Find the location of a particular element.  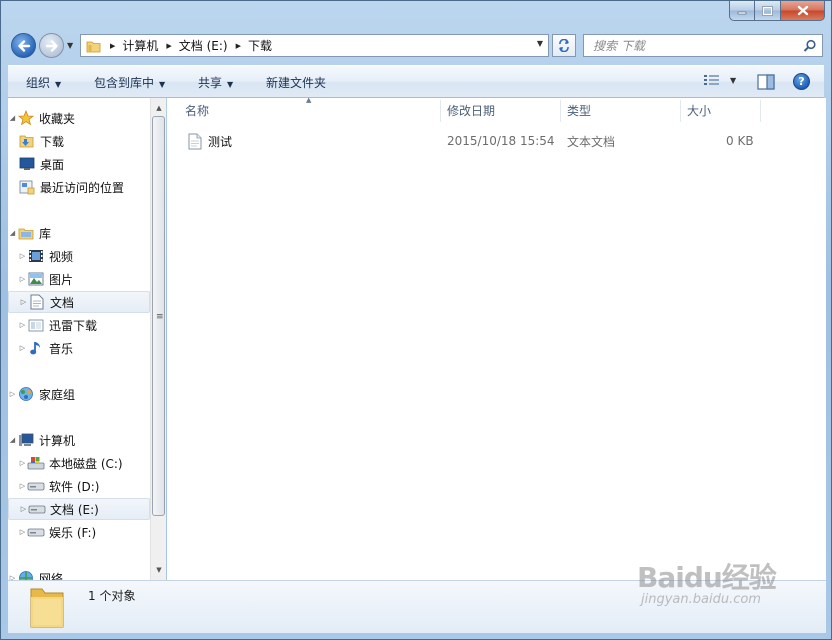

organize-button: 组织 ▼ is located at coordinates (43, 82).